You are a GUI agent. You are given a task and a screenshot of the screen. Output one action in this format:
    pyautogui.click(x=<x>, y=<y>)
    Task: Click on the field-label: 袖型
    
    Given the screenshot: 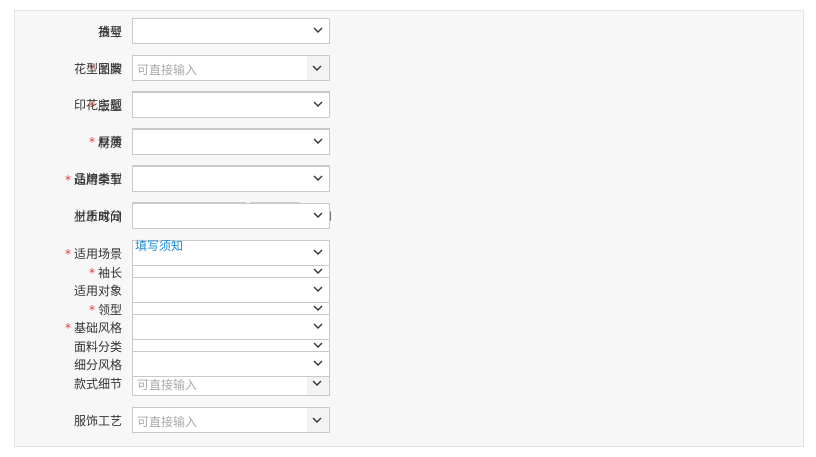 What is the action you would take?
    pyautogui.click(x=76, y=31)
    